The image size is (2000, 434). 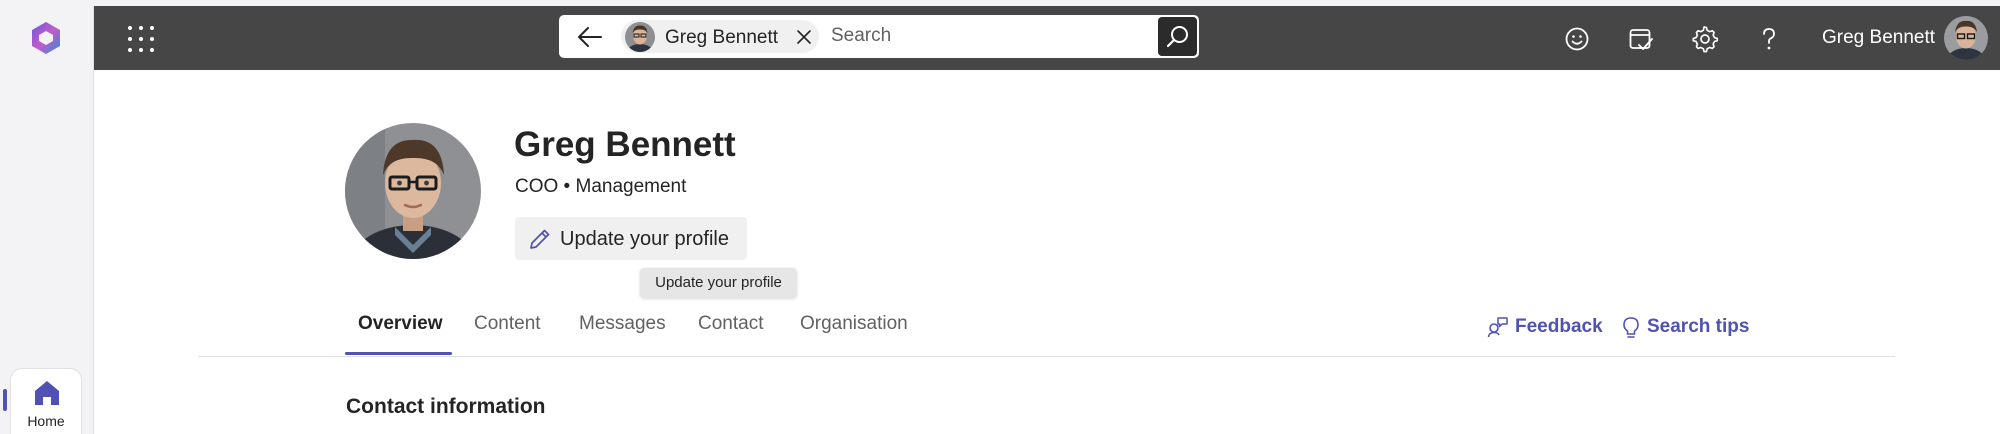 What do you see at coordinates (1641, 39) in the screenshot?
I see `calendar-check-icon` at bounding box center [1641, 39].